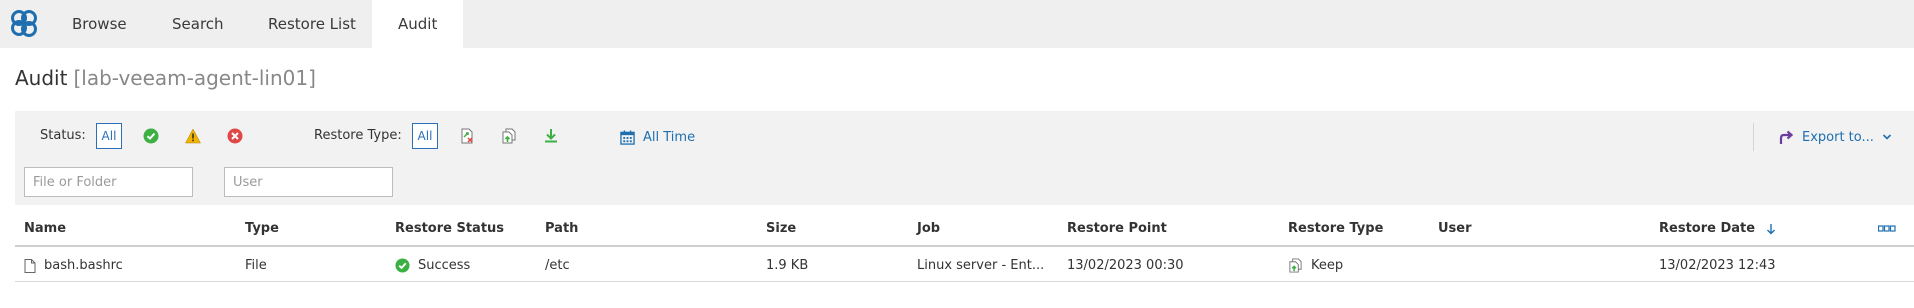 This screenshot has height=308, width=1914. Describe the element at coordinates (108, 182) in the screenshot. I see `file-or-folder-input` at that location.